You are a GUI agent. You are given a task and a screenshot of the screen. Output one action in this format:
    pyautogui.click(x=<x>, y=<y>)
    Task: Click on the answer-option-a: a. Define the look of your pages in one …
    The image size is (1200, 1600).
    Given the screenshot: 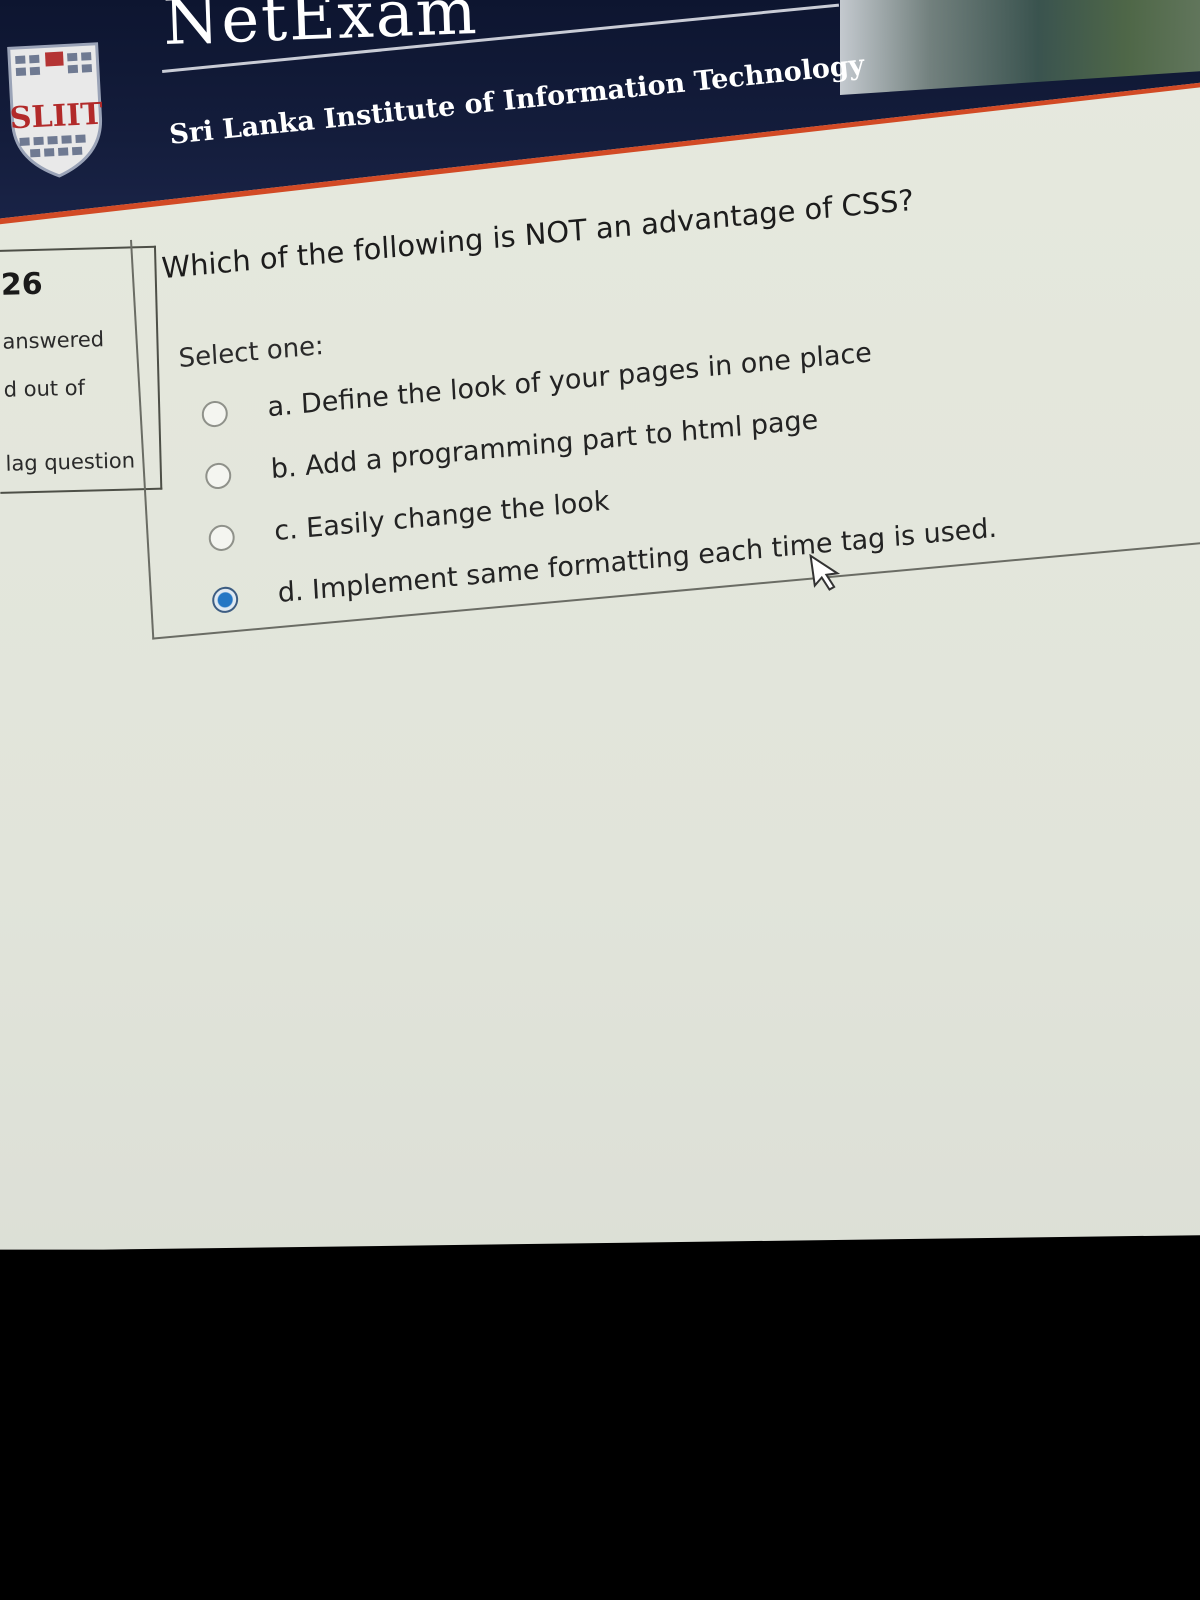 What is the action you would take?
    pyautogui.click(x=537, y=387)
    